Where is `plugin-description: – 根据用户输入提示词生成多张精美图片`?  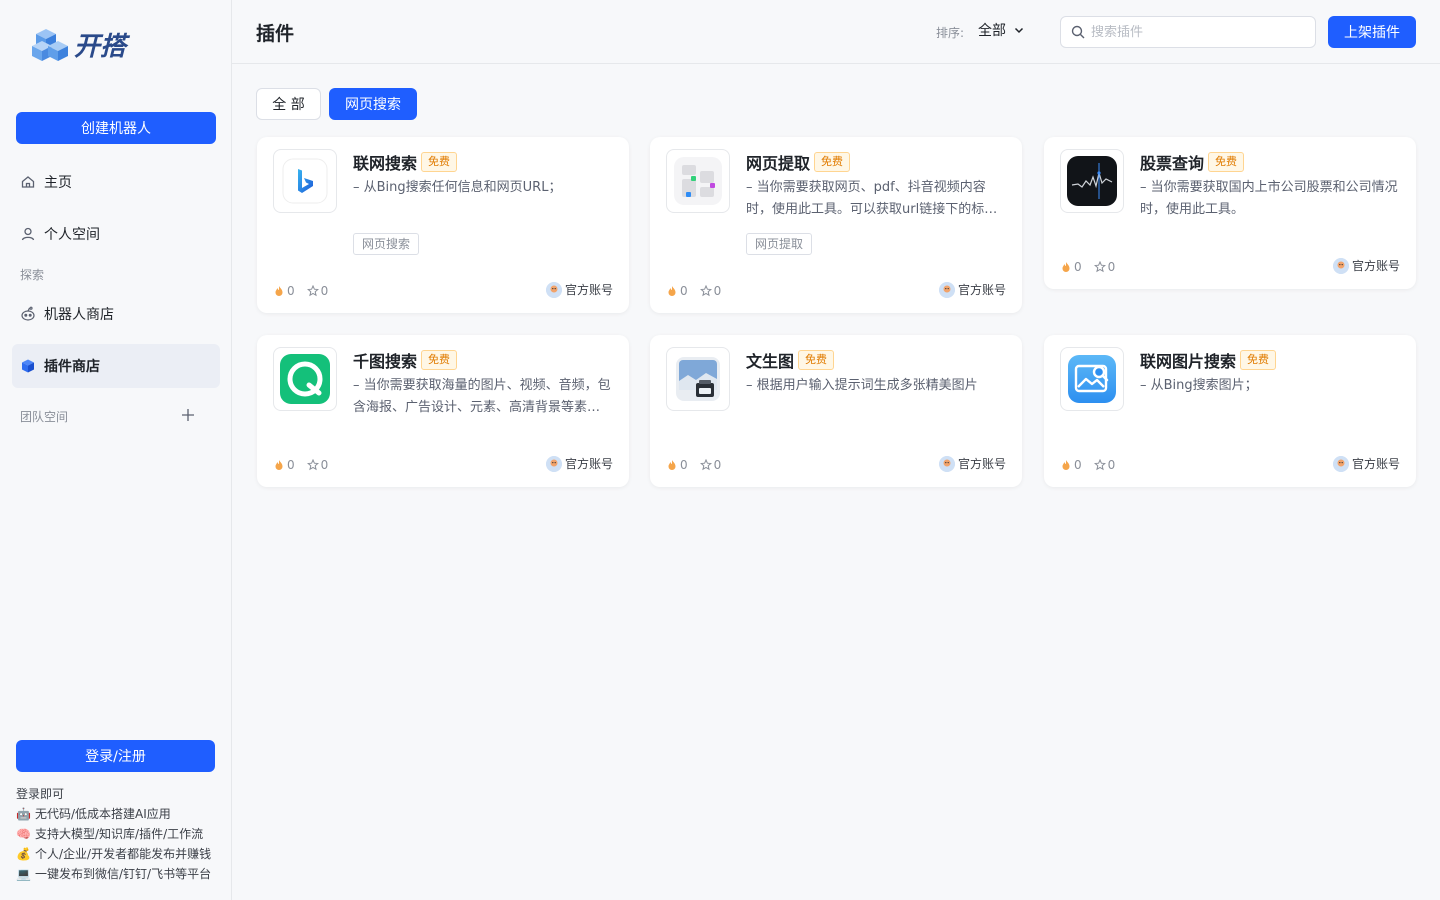 plugin-description: – 根据用户输入提示词生成多张精美图片 is located at coordinates (862, 385).